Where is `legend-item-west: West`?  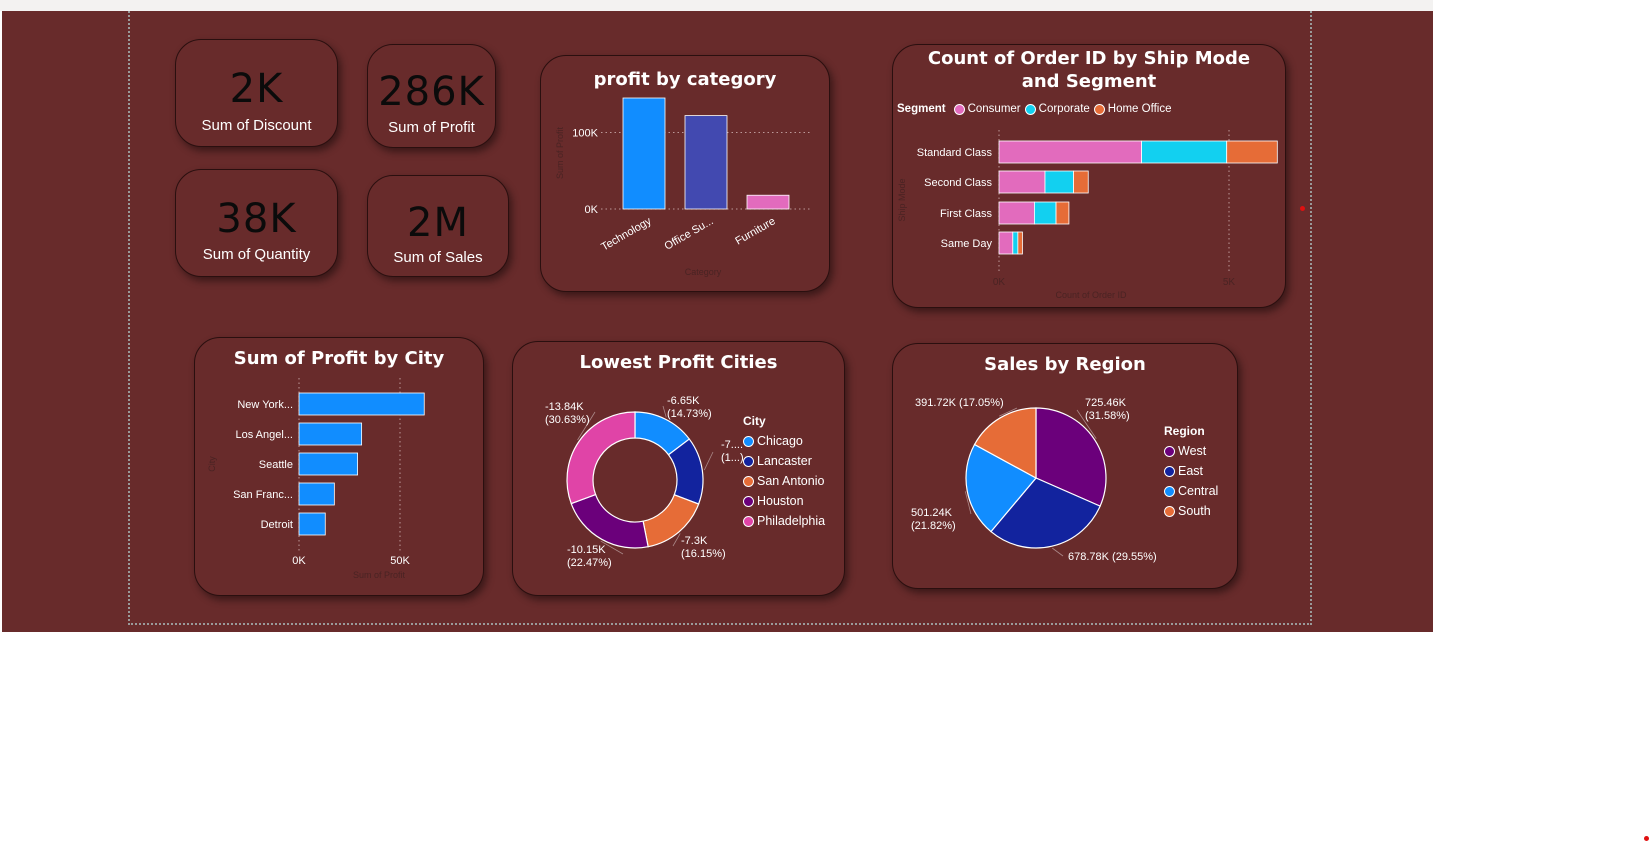 legend-item-west: West is located at coordinates (1191, 451).